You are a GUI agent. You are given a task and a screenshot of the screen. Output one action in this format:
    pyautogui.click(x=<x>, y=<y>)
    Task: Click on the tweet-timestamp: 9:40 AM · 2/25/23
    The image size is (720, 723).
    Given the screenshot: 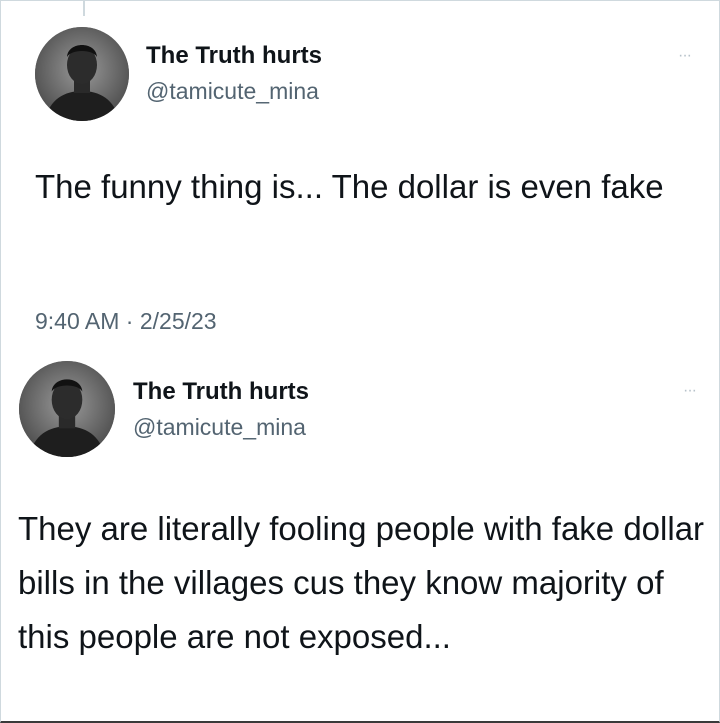 What is the action you would take?
    pyautogui.click(x=126, y=321)
    